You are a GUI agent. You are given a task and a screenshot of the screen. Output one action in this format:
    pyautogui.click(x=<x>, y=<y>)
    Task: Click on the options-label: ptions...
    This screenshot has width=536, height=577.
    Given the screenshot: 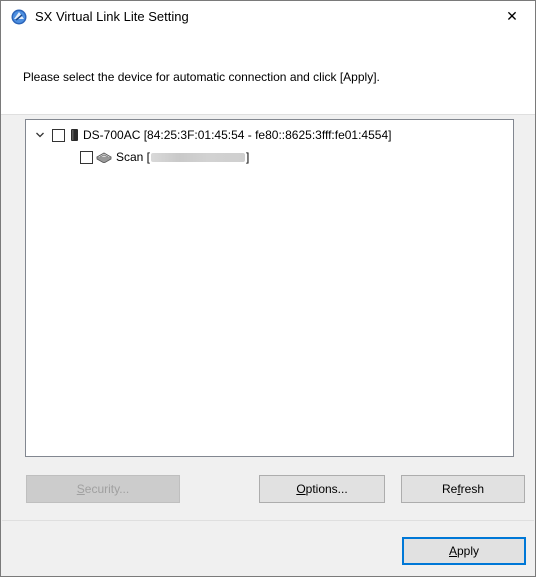 What is the action you would take?
    pyautogui.click(x=326, y=489)
    